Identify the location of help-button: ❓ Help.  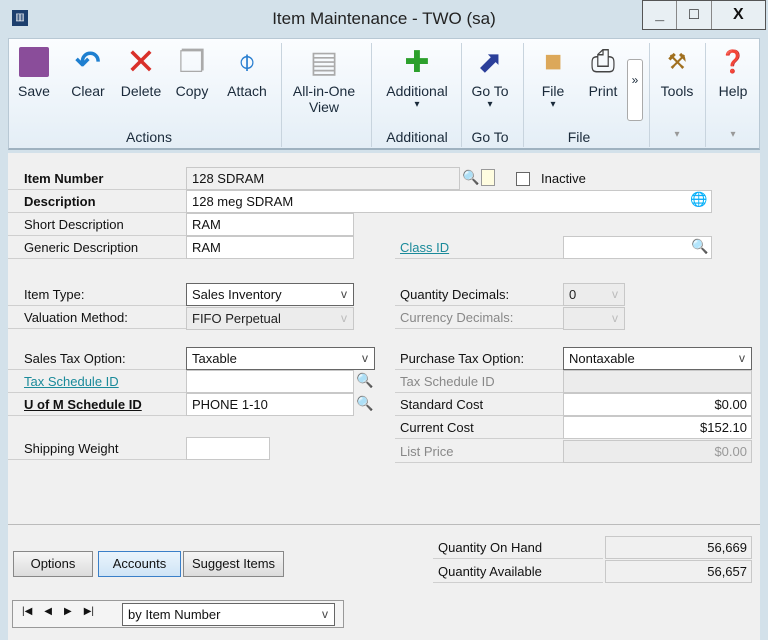
(733, 70).